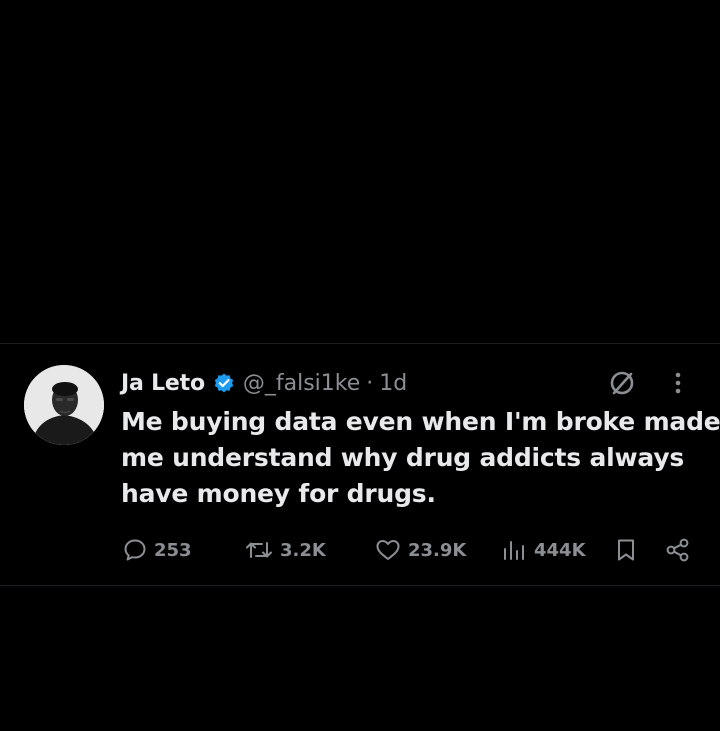 This screenshot has height=731, width=720. Describe the element at coordinates (173, 550) in the screenshot. I see `reply-count: 253` at that location.